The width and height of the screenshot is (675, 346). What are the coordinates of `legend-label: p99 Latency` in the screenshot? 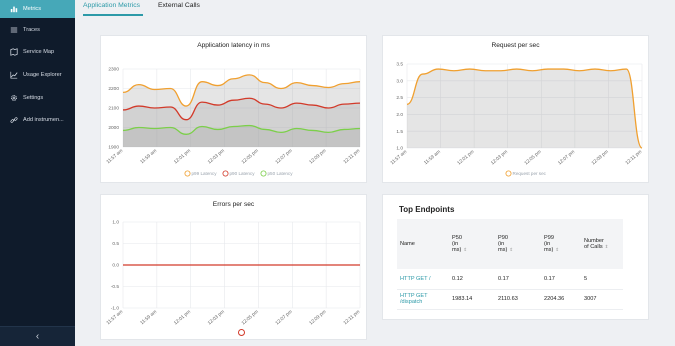 It's located at (205, 173).